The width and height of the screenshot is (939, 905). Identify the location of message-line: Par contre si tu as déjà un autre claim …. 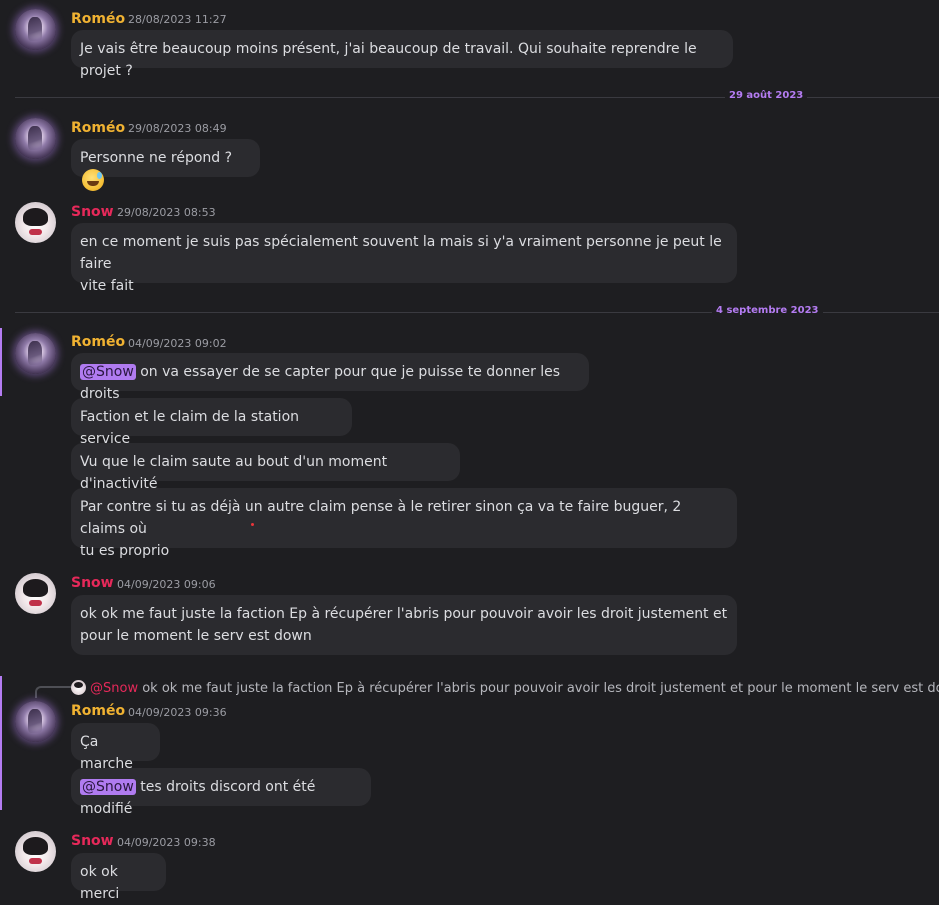
(381, 518).